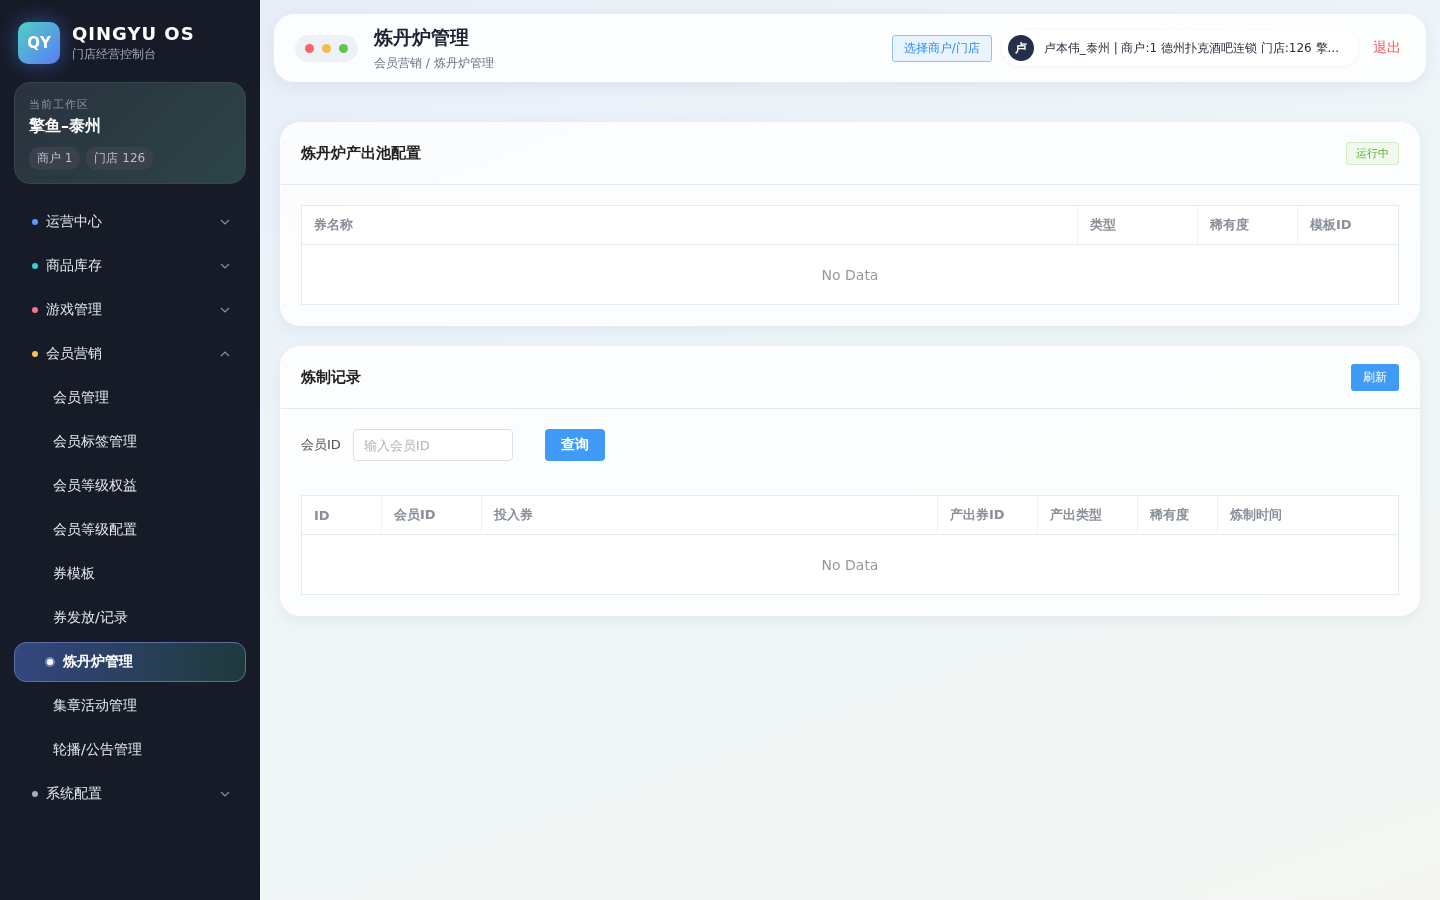 The image size is (1440, 900). Describe the element at coordinates (1020, 48) in the screenshot. I see `avatar: 卢` at that location.